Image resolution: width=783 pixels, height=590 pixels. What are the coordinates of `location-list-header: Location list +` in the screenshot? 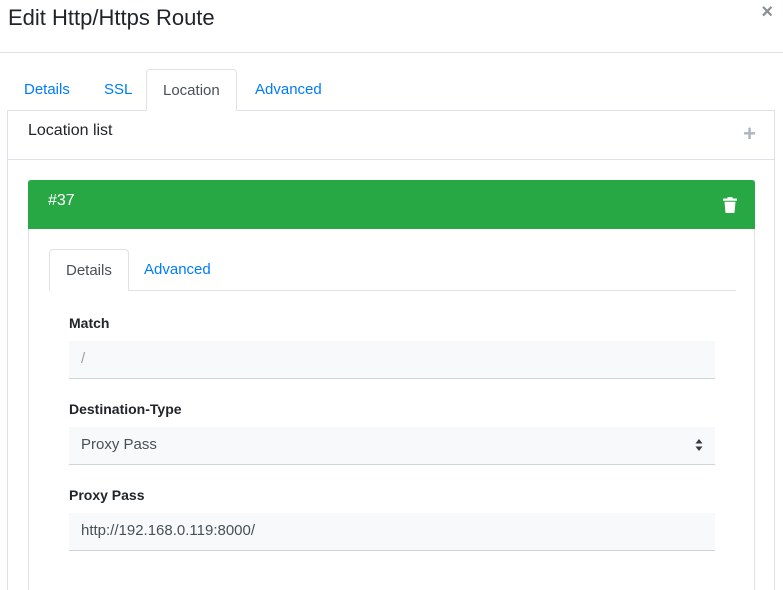 It's located at (391, 135).